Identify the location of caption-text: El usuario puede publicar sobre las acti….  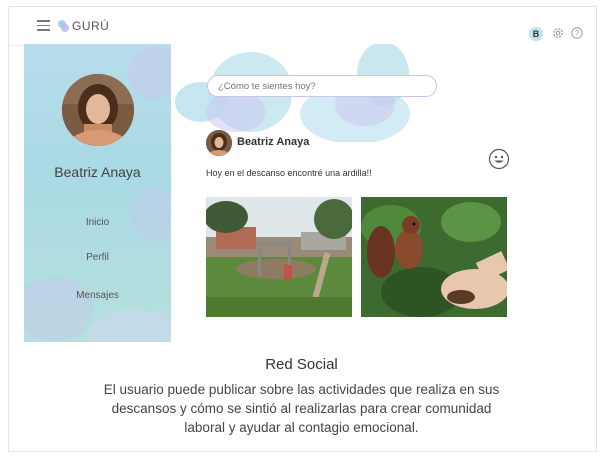
(301, 408).